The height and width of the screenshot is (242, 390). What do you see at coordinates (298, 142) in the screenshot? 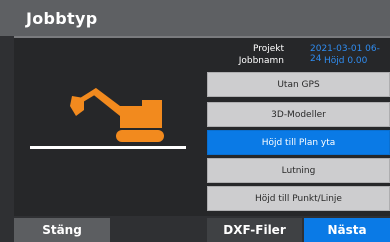
I see `menu-item-height-to-plane: Höjd till Plan yta` at bounding box center [298, 142].